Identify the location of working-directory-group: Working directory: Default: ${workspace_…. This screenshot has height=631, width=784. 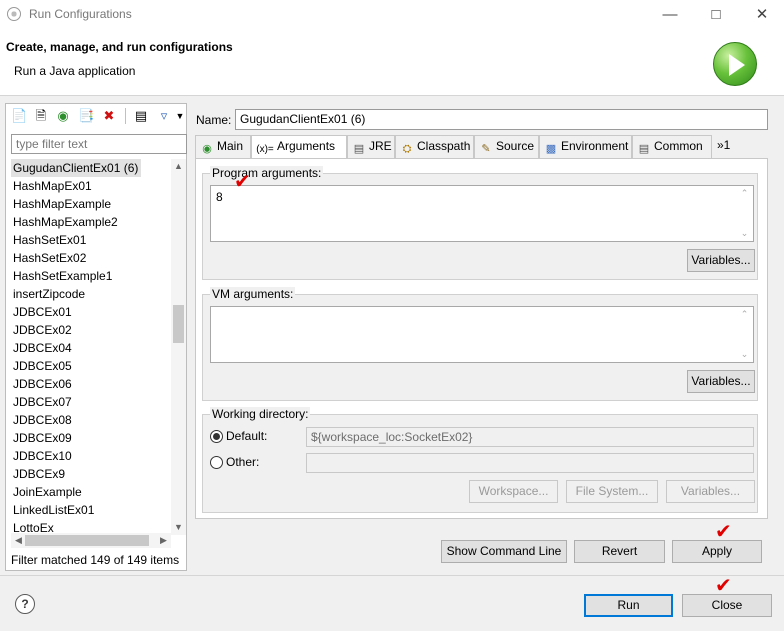
(480, 460).